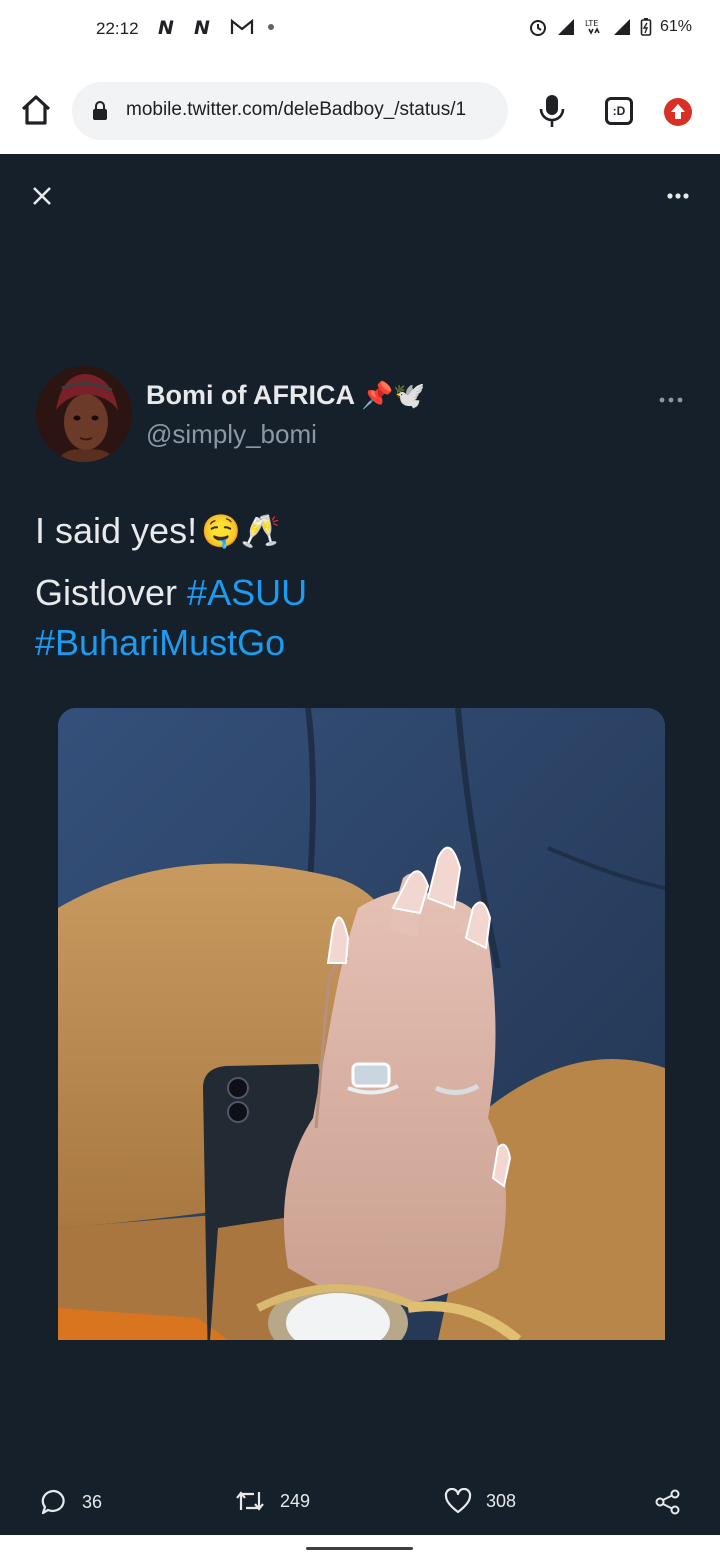  I want to click on avatar, so click(84, 414).